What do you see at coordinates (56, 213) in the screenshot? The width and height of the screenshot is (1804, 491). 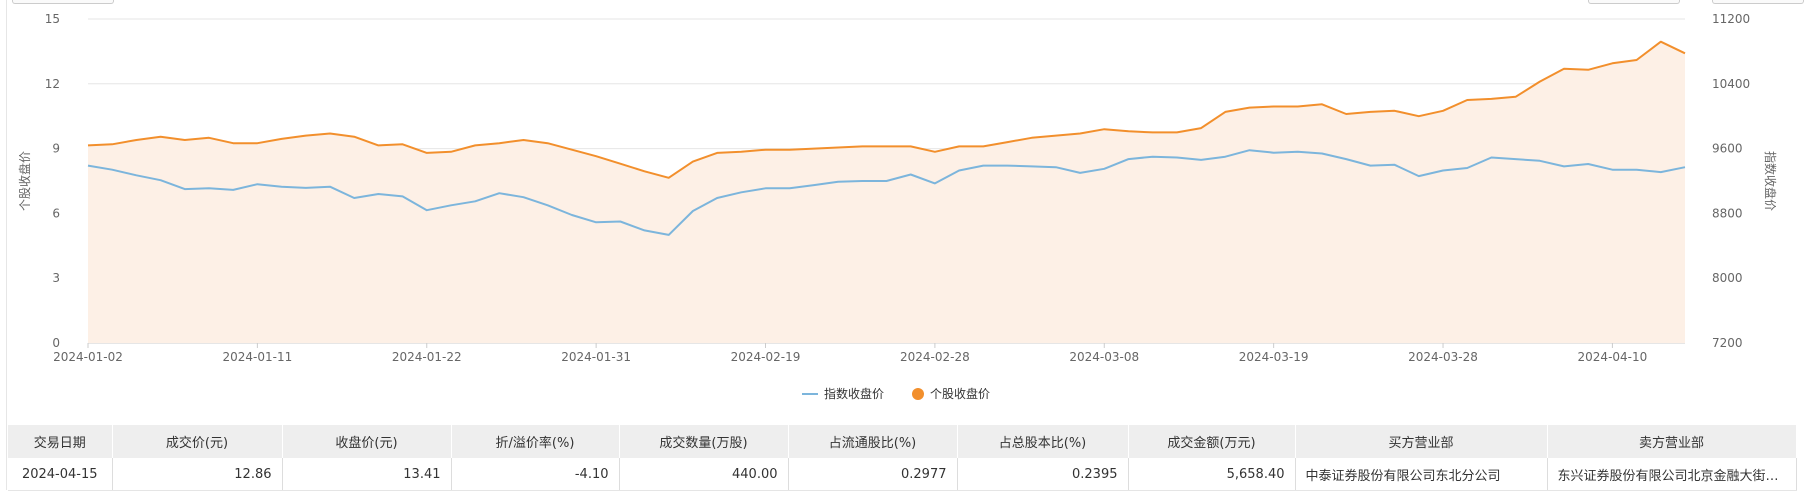 I see `y-left-tick-label: 6` at bounding box center [56, 213].